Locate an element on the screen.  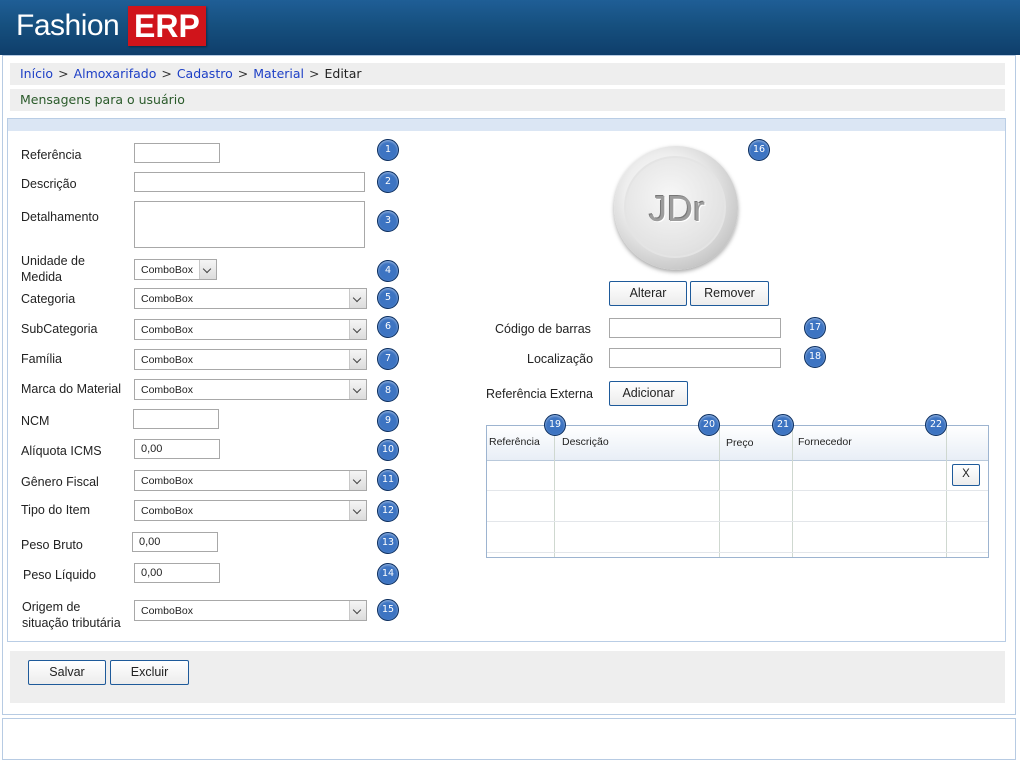
unidade-combobox-value: ComboBox is located at coordinates (167, 270).